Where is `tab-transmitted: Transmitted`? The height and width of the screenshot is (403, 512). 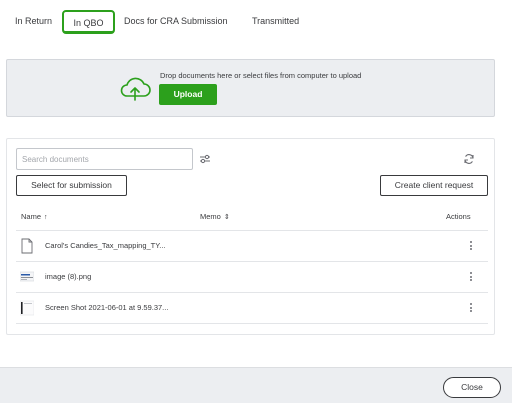
tab-transmitted: Transmitted is located at coordinates (275, 22).